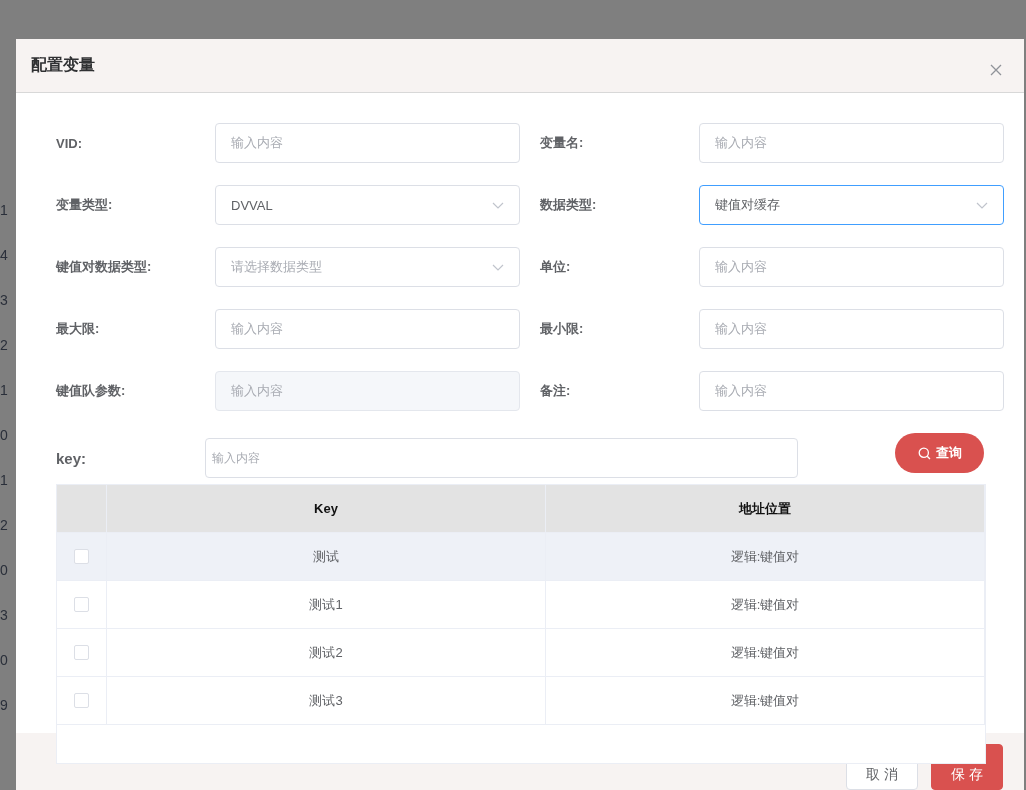  I want to click on field-label: 变量类型:, so click(85, 205).